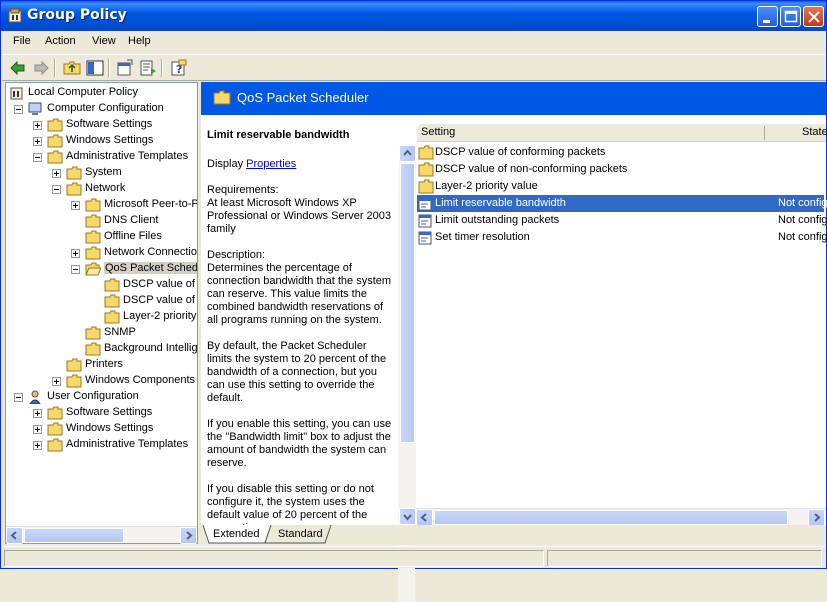 The height and width of the screenshot is (602, 827). Describe the element at coordinates (18, 68) in the screenshot. I see `back-arrow-icon` at that location.